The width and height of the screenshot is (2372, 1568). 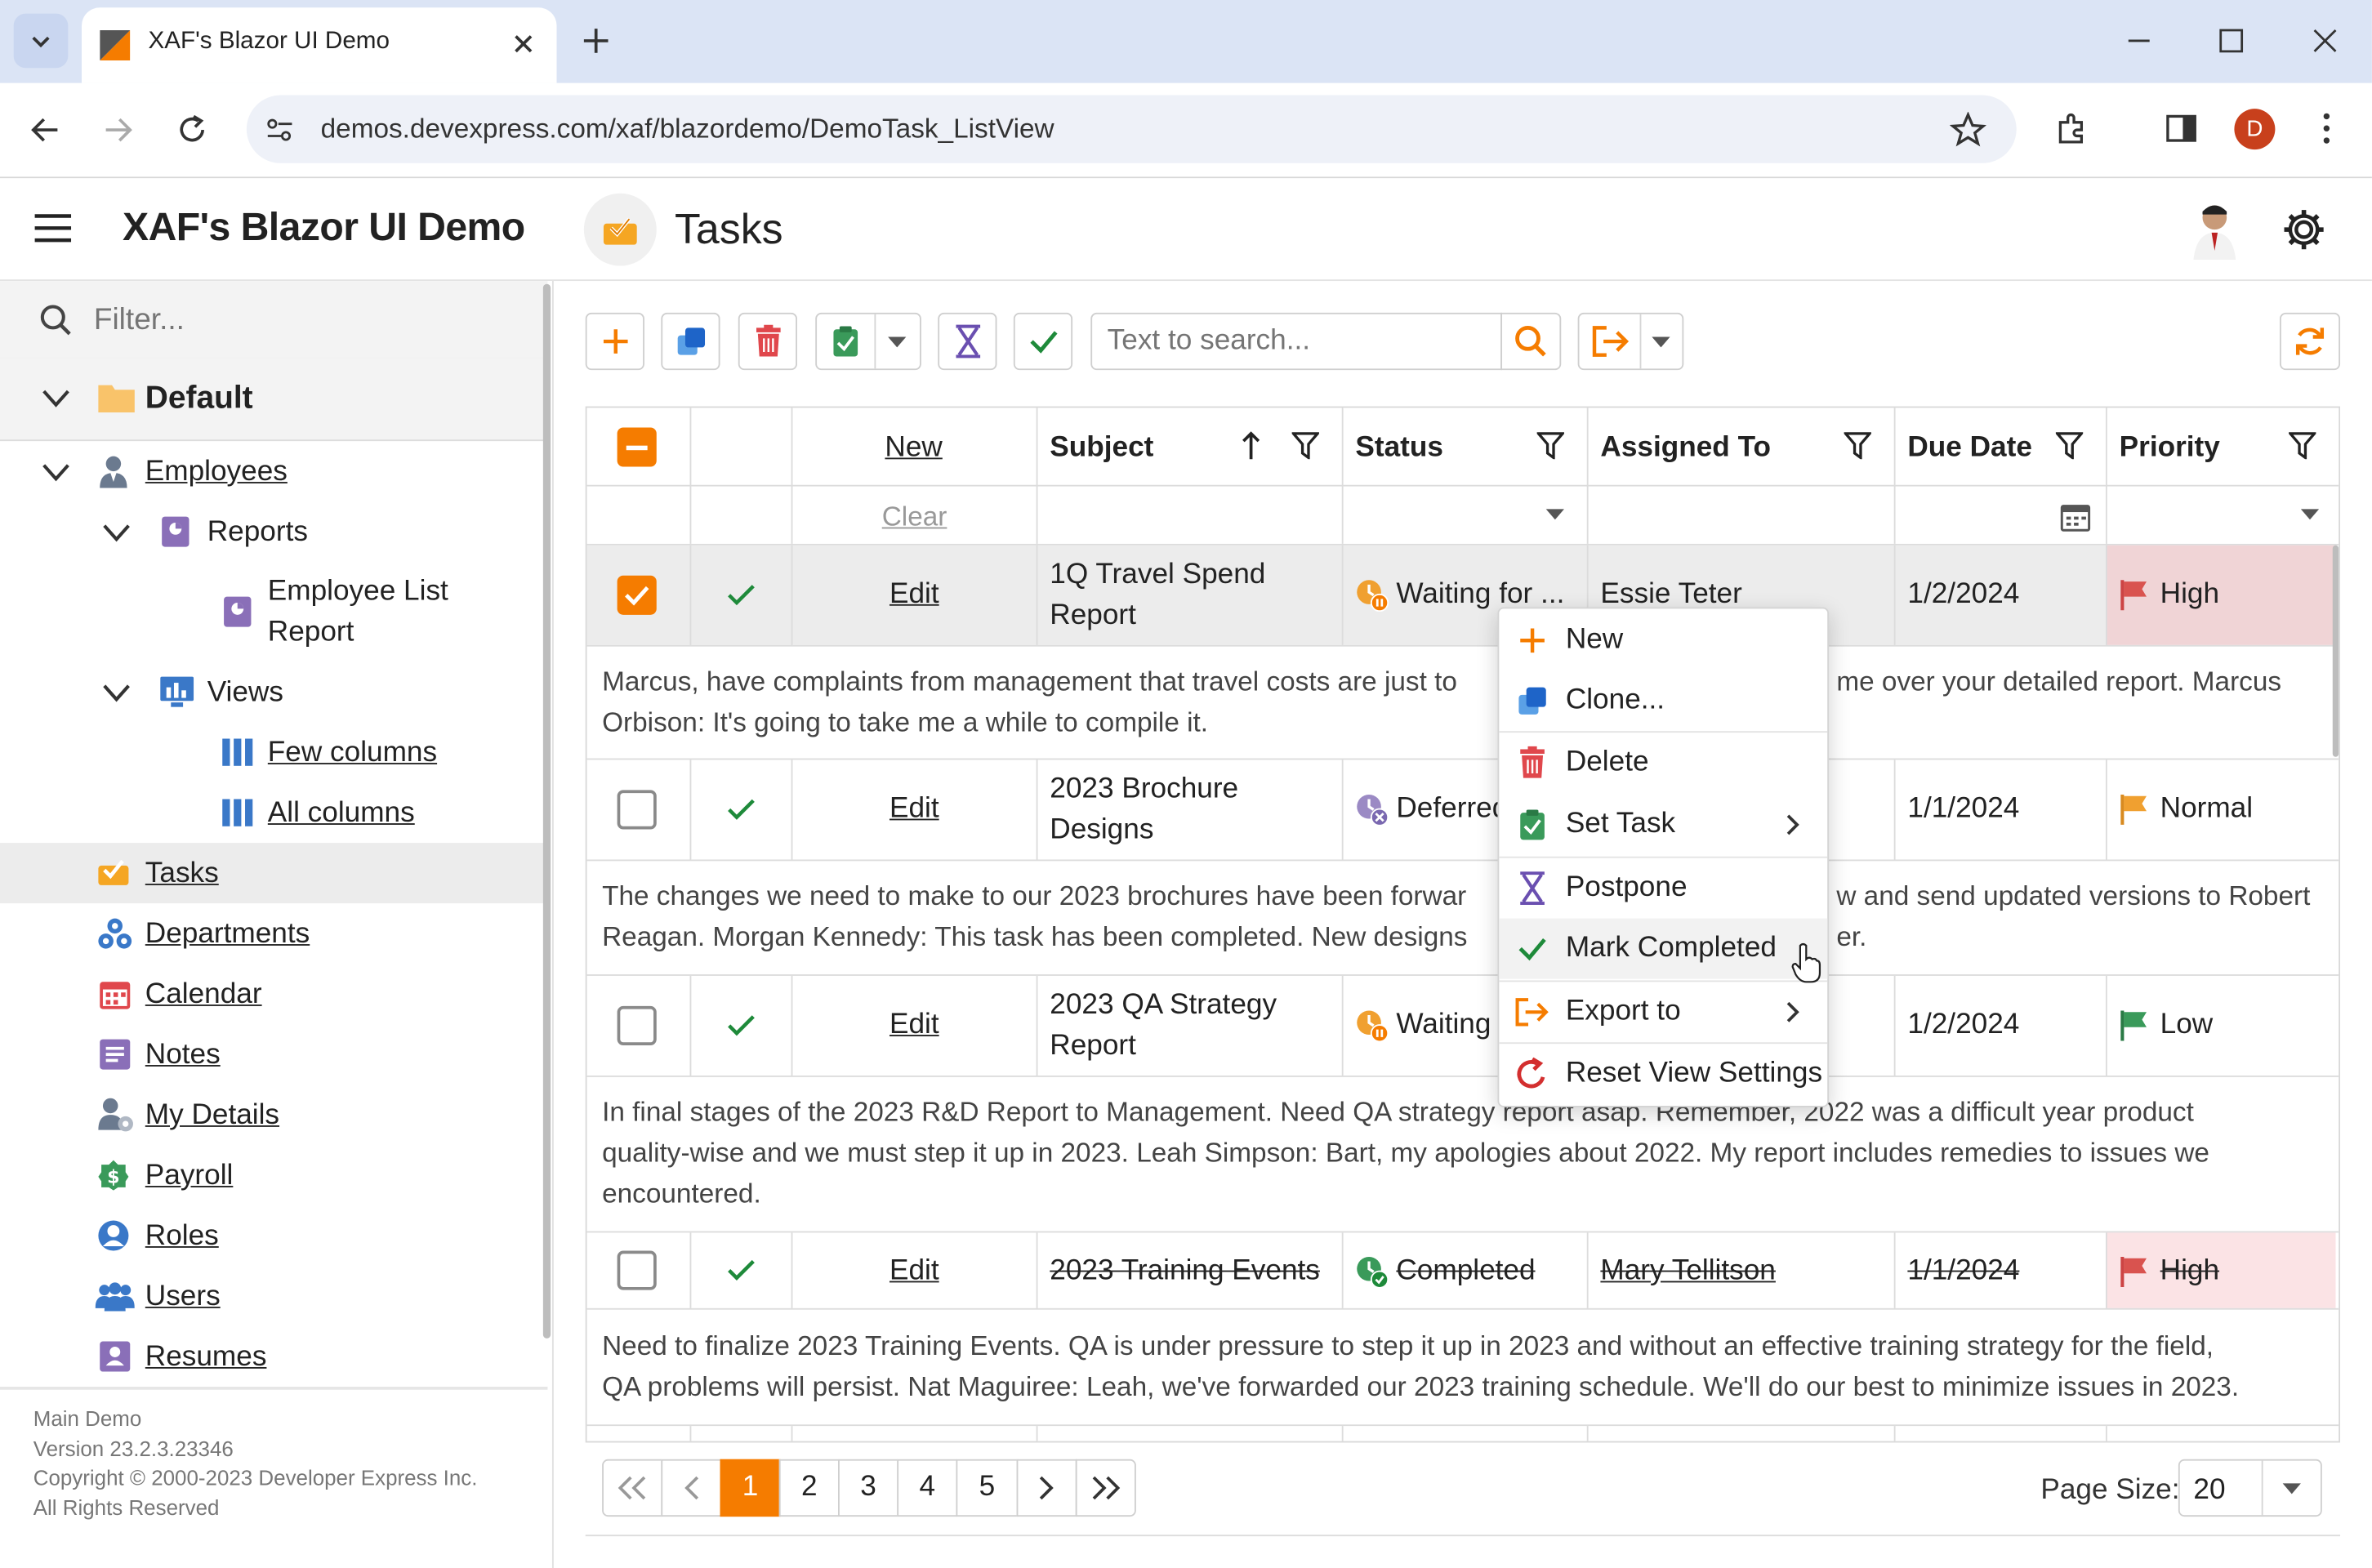 What do you see at coordinates (319, 45) in the screenshot?
I see `browser-tab: XAF's Blazor UI Demo` at bounding box center [319, 45].